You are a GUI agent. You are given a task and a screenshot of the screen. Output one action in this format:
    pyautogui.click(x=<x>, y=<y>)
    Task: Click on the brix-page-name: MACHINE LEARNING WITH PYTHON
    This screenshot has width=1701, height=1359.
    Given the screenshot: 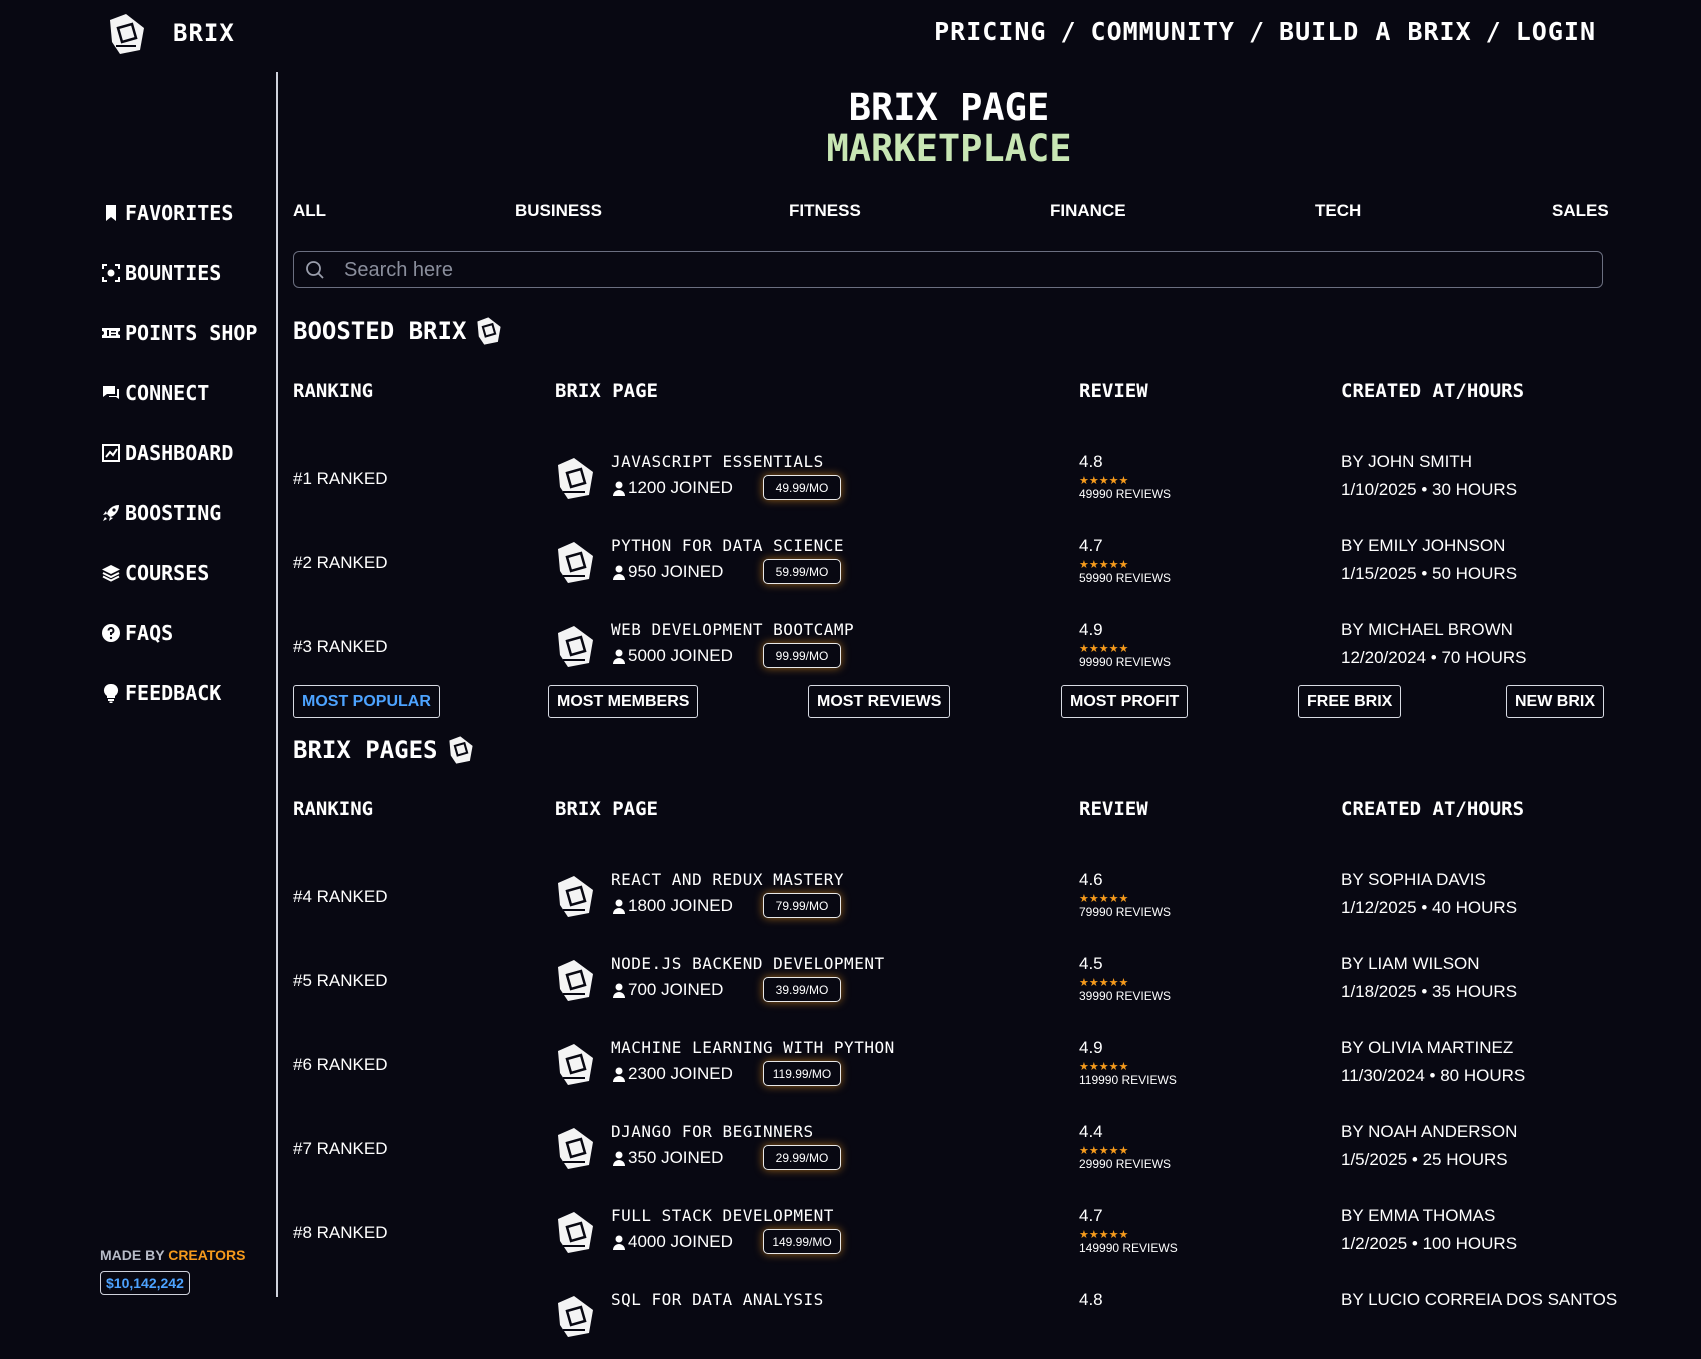 What is the action you would take?
    pyautogui.click(x=753, y=1047)
    